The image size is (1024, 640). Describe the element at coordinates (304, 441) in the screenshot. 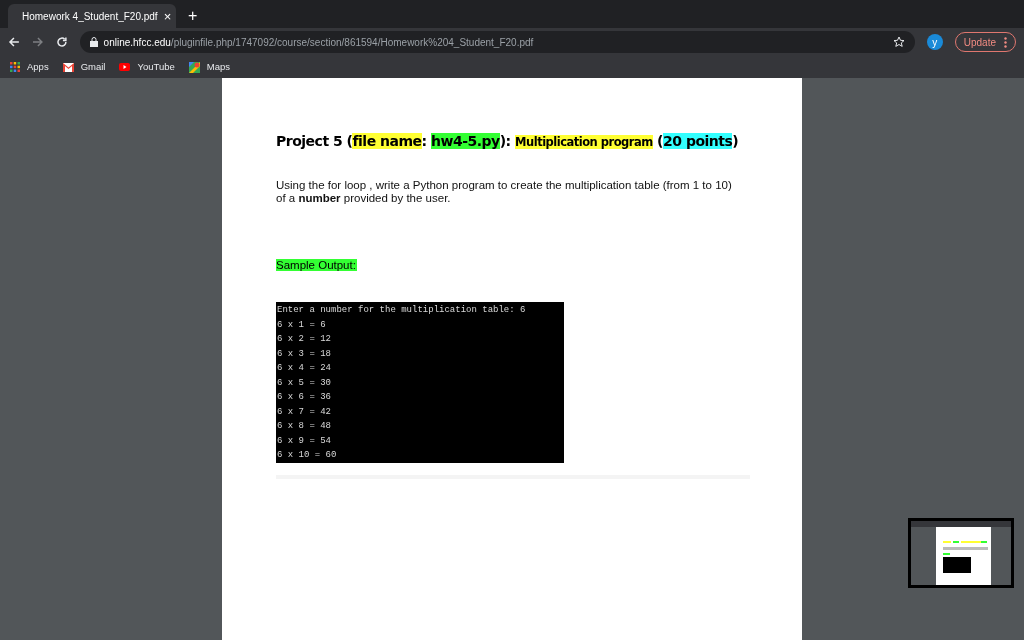

I see `console-line: 6 x 9 = 54` at that location.